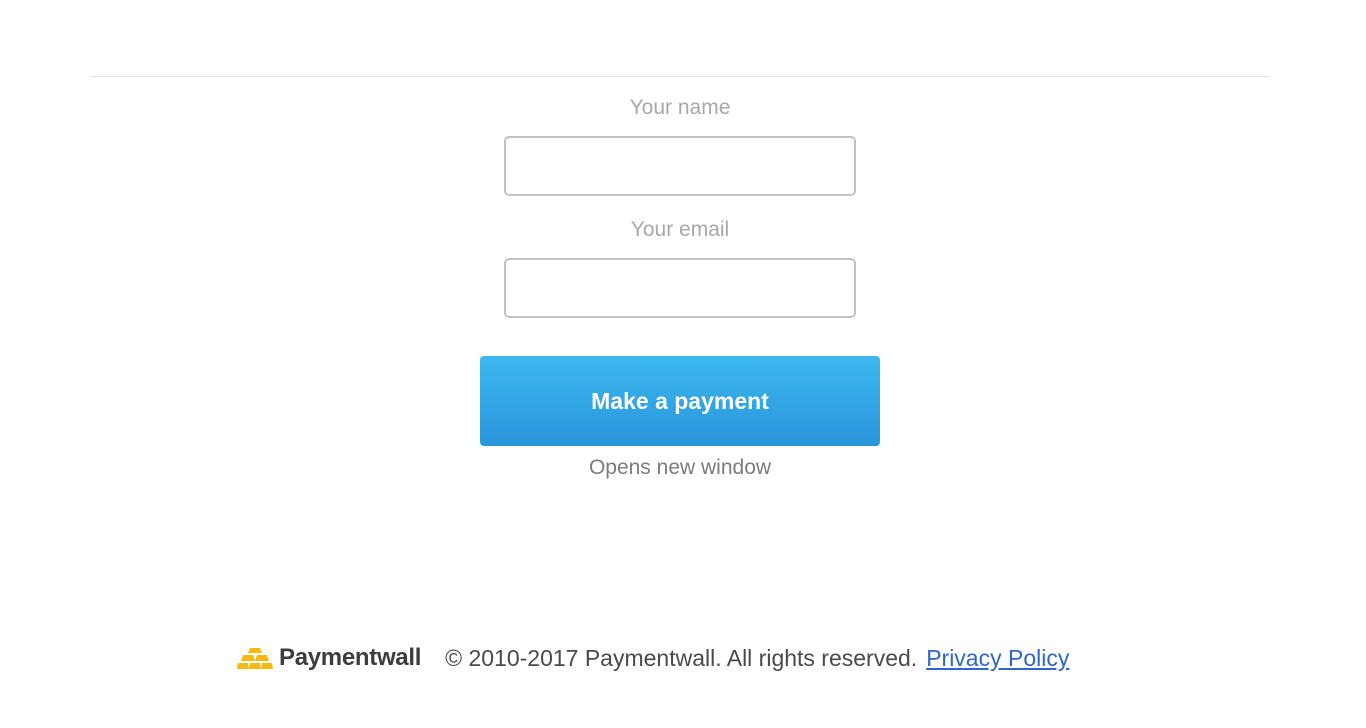 This screenshot has width=1366, height=728. Describe the element at coordinates (680, 107) in the screenshot. I see `name-label: Your name` at that location.